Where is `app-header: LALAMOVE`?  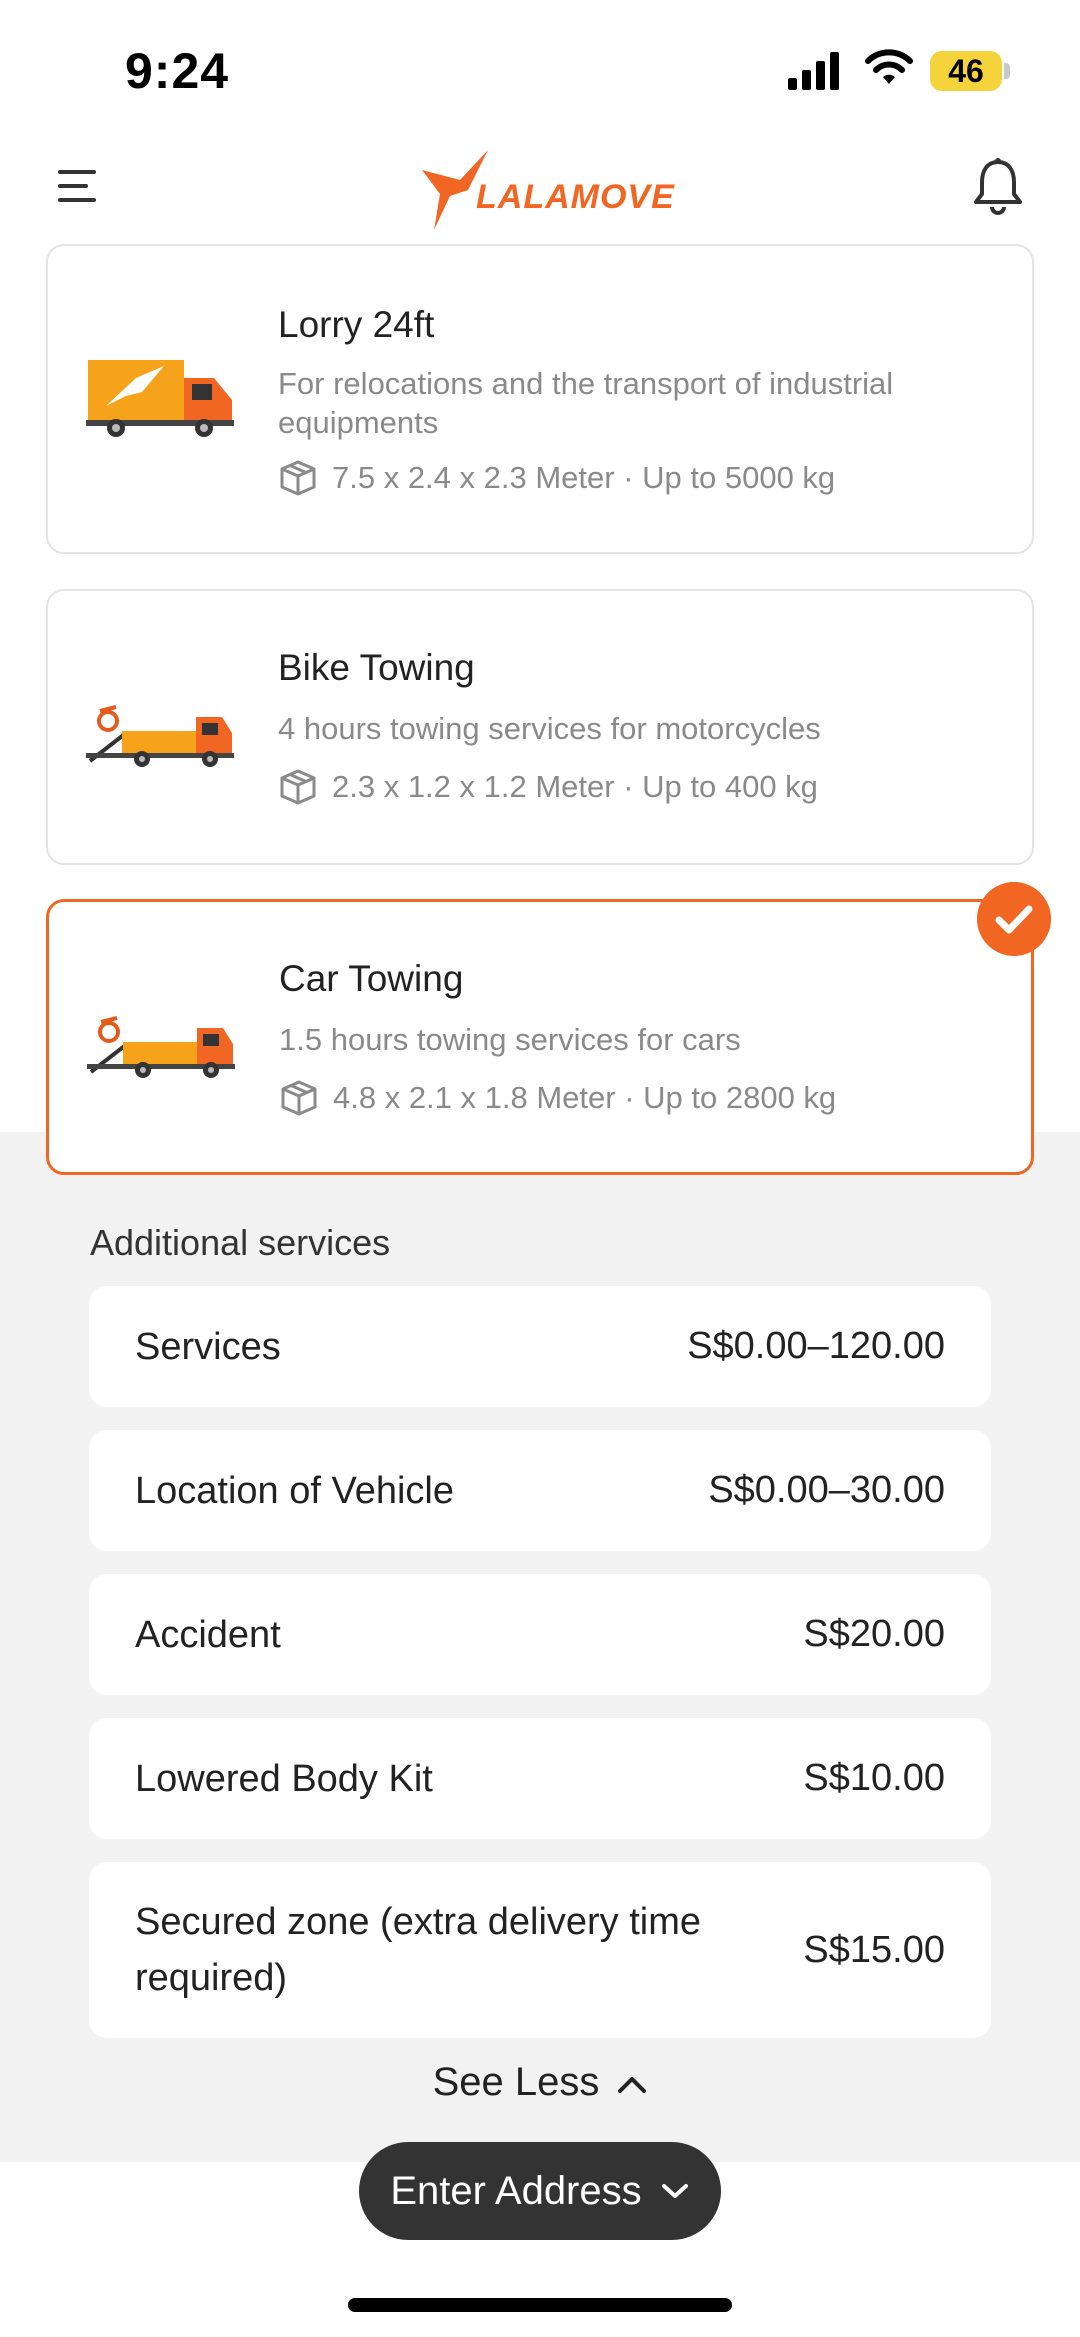 app-header: LALAMOVE is located at coordinates (540, 190).